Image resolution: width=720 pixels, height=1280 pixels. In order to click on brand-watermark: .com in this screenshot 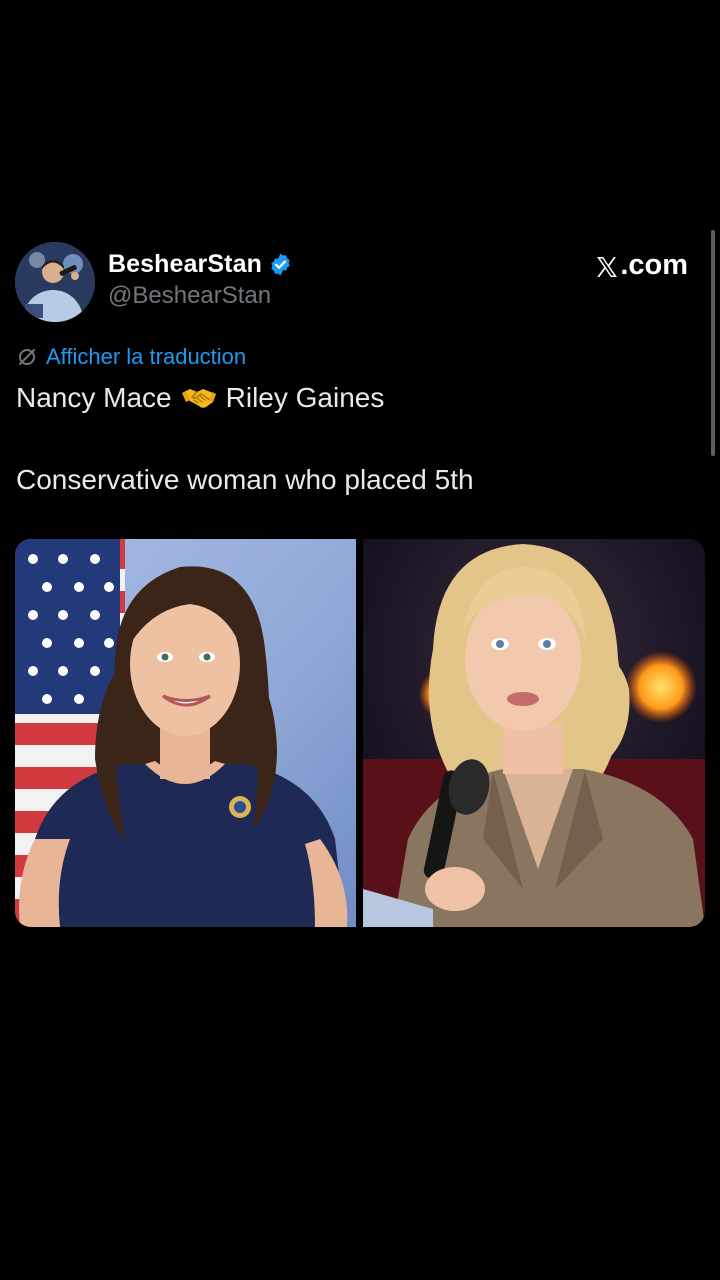, I will do `click(641, 265)`.